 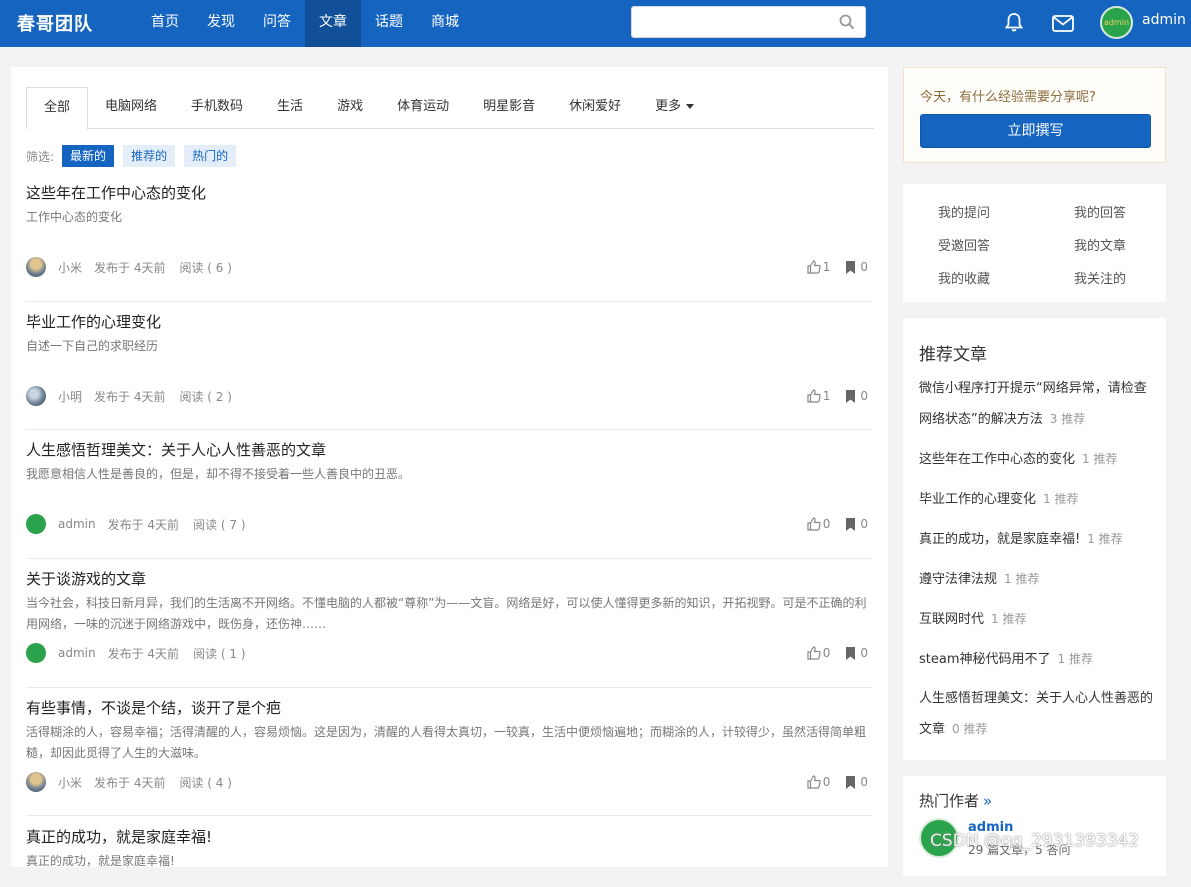 What do you see at coordinates (449, 322) in the screenshot?
I see `article-title: 毕业工作的心理变化` at bounding box center [449, 322].